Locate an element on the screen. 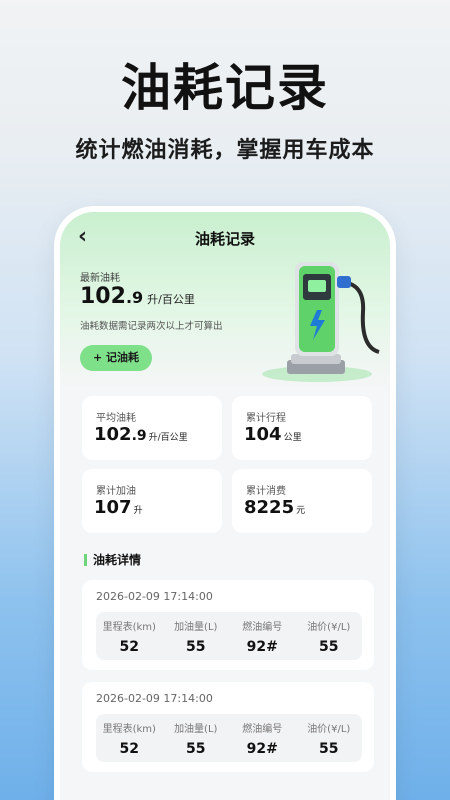  stat-label: 平均油耗 is located at coordinates (116, 418).